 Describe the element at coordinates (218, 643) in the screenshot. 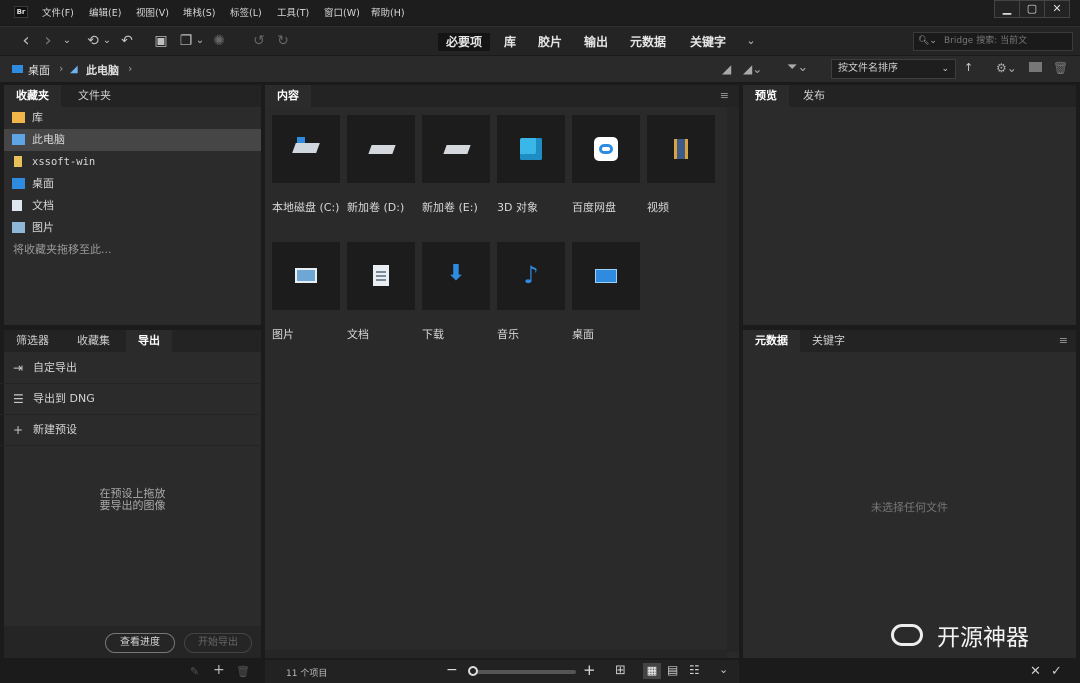

I see `start-export-button: 开始导出` at that location.